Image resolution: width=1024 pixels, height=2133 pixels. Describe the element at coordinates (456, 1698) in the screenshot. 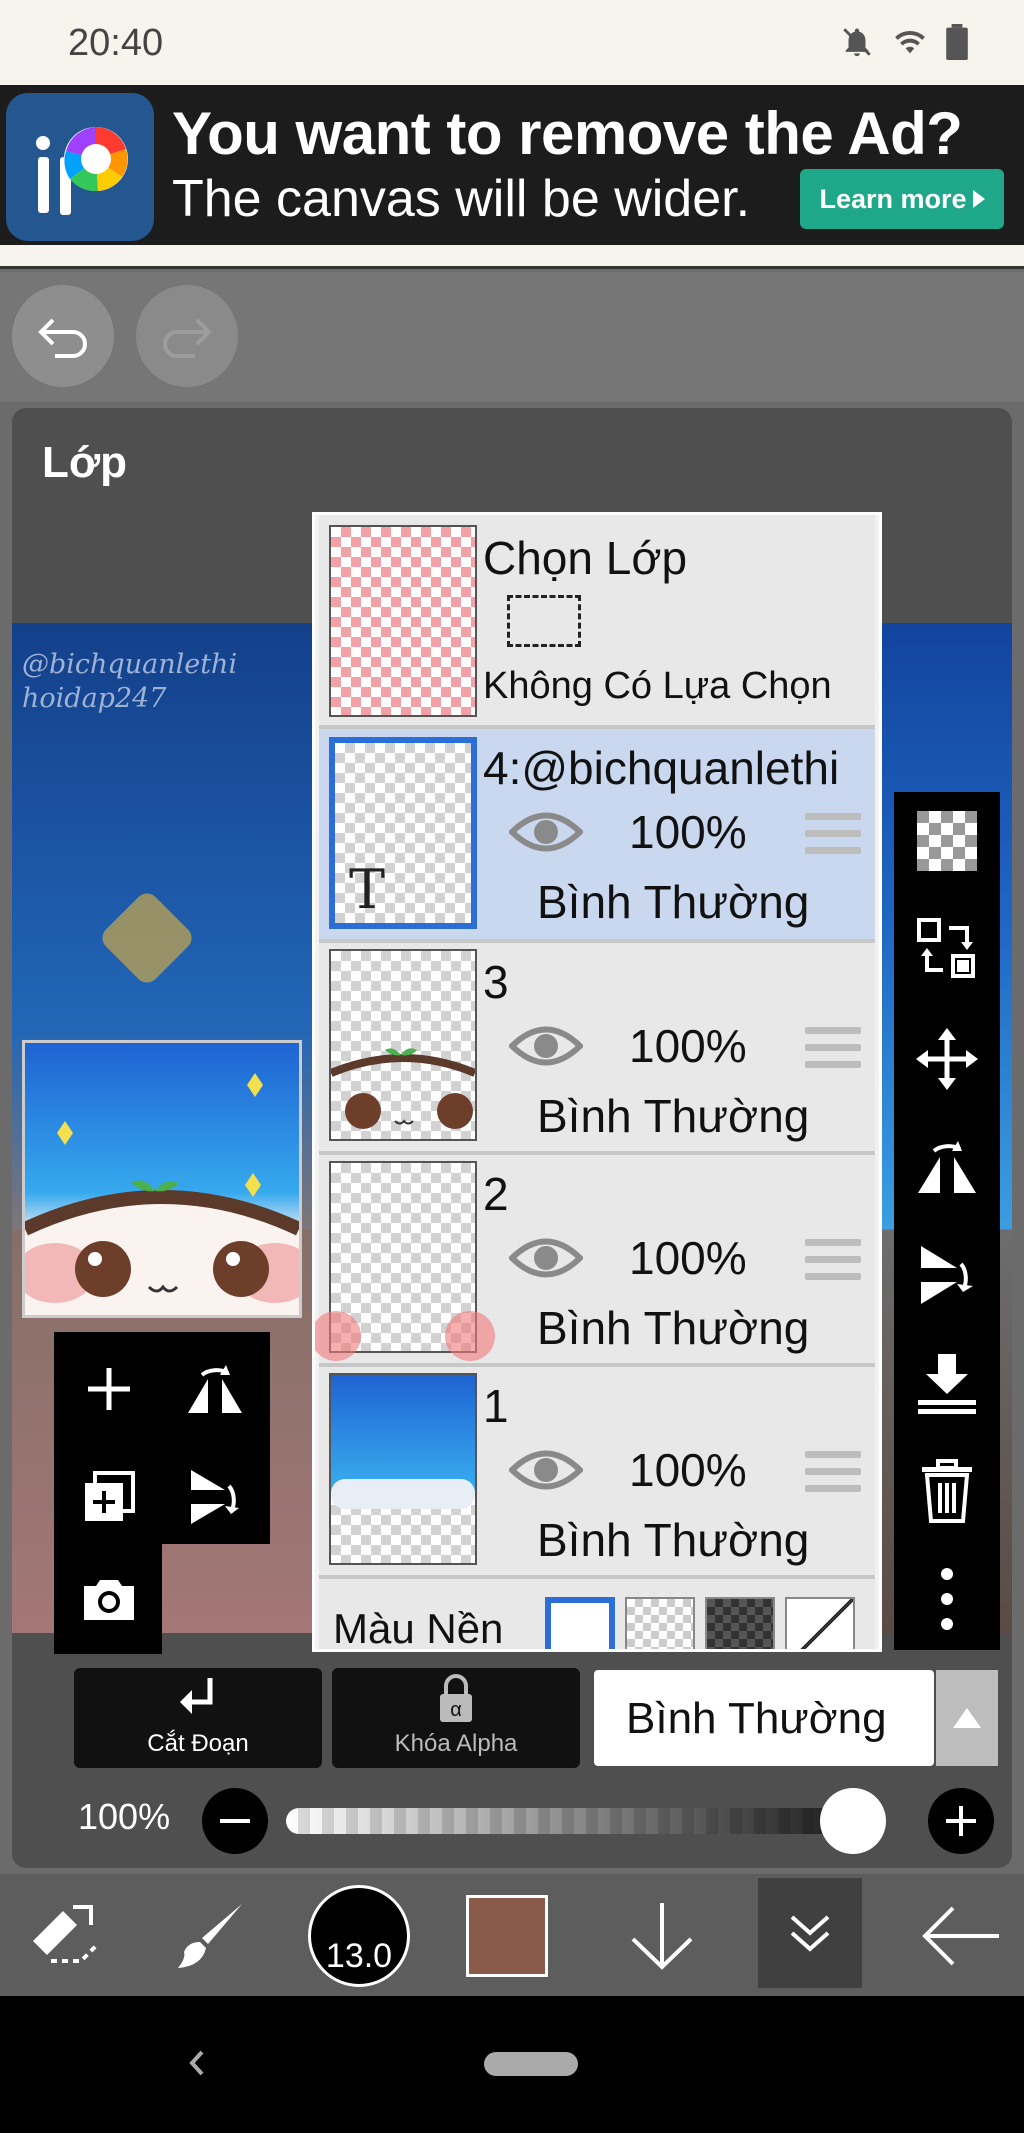

I see `lock-icon: α` at that location.